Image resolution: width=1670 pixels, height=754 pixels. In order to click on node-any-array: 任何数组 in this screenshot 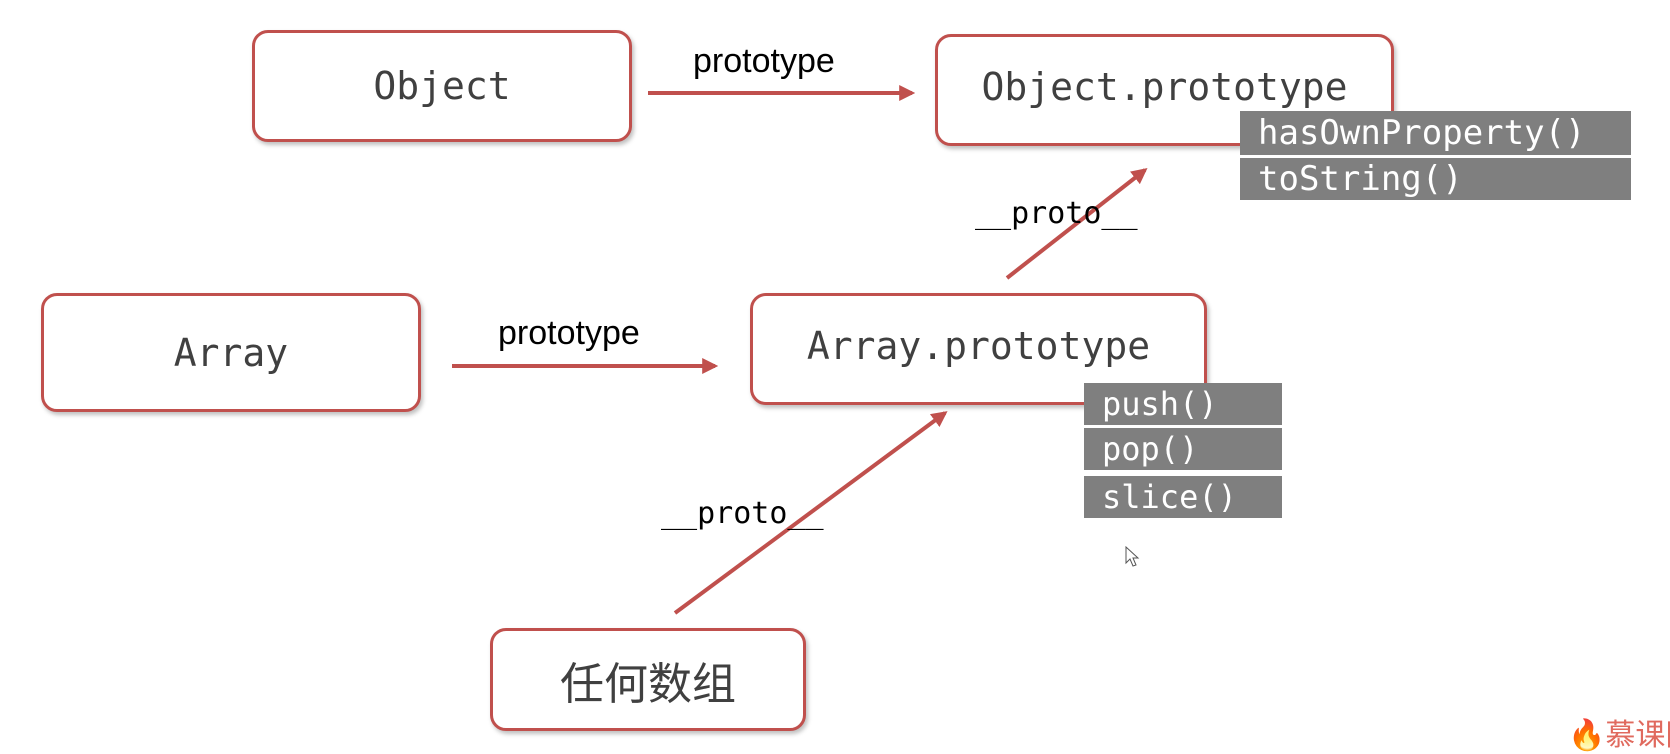, I will do `click(648, 679)`.